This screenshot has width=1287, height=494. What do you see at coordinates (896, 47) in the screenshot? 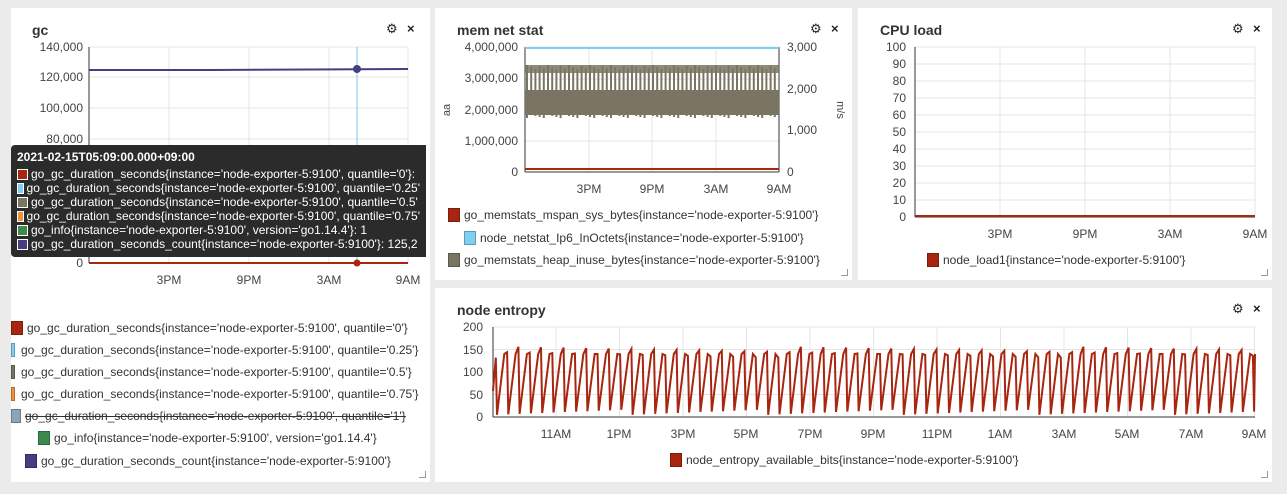
I see `y-tick-label: 100` at bounding box center [896, 47].